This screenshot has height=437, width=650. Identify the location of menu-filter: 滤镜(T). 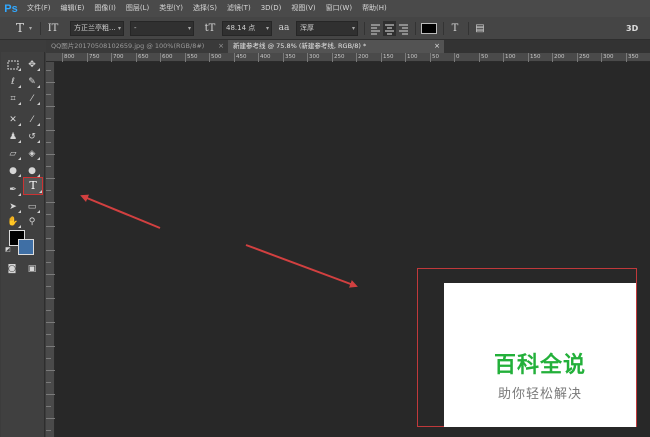
(239, 8).